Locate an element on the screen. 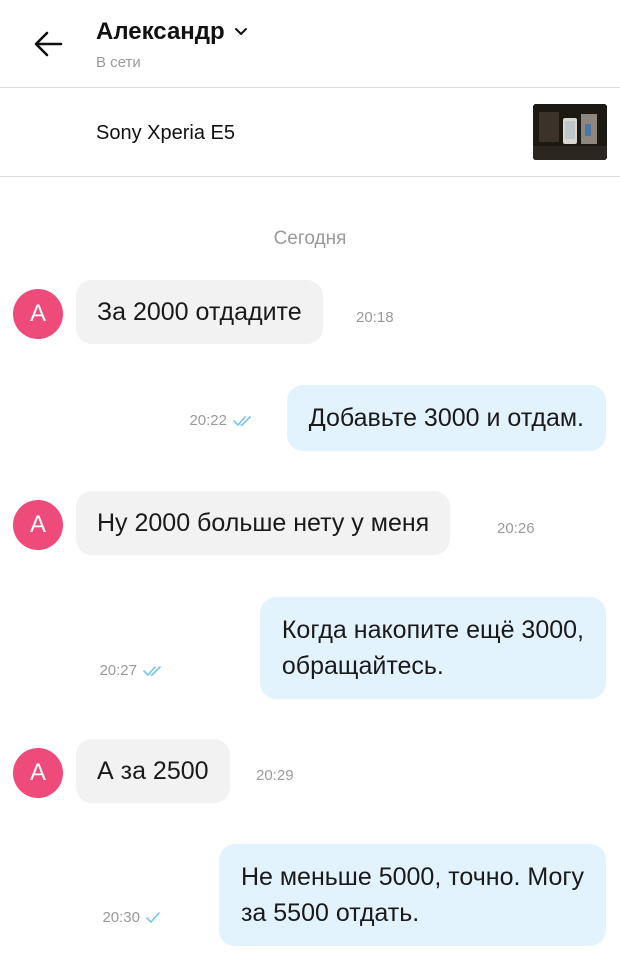  message-time: 20:27 is located at coordinates (118, 670).